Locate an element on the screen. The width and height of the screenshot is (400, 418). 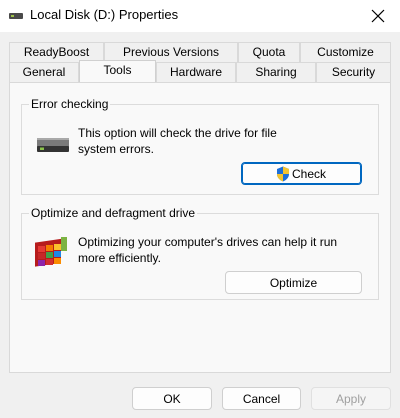
optimize-button-label: Optimize is located at coordinates (293, 283).